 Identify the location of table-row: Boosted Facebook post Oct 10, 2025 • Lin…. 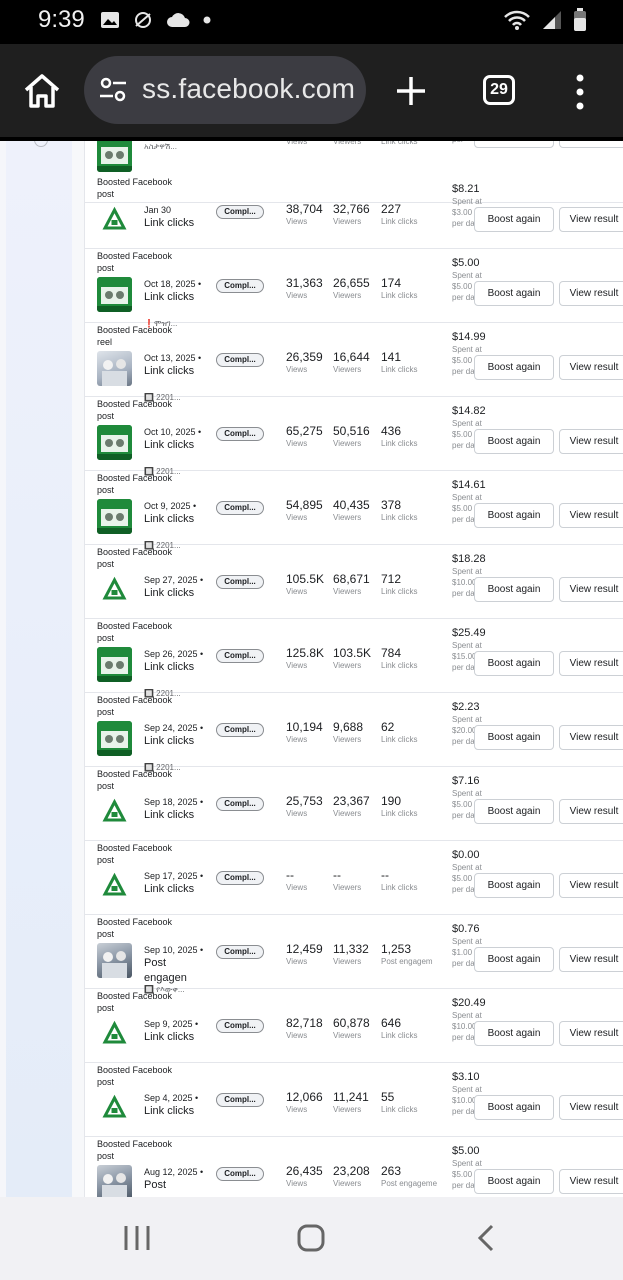
(354, 436).